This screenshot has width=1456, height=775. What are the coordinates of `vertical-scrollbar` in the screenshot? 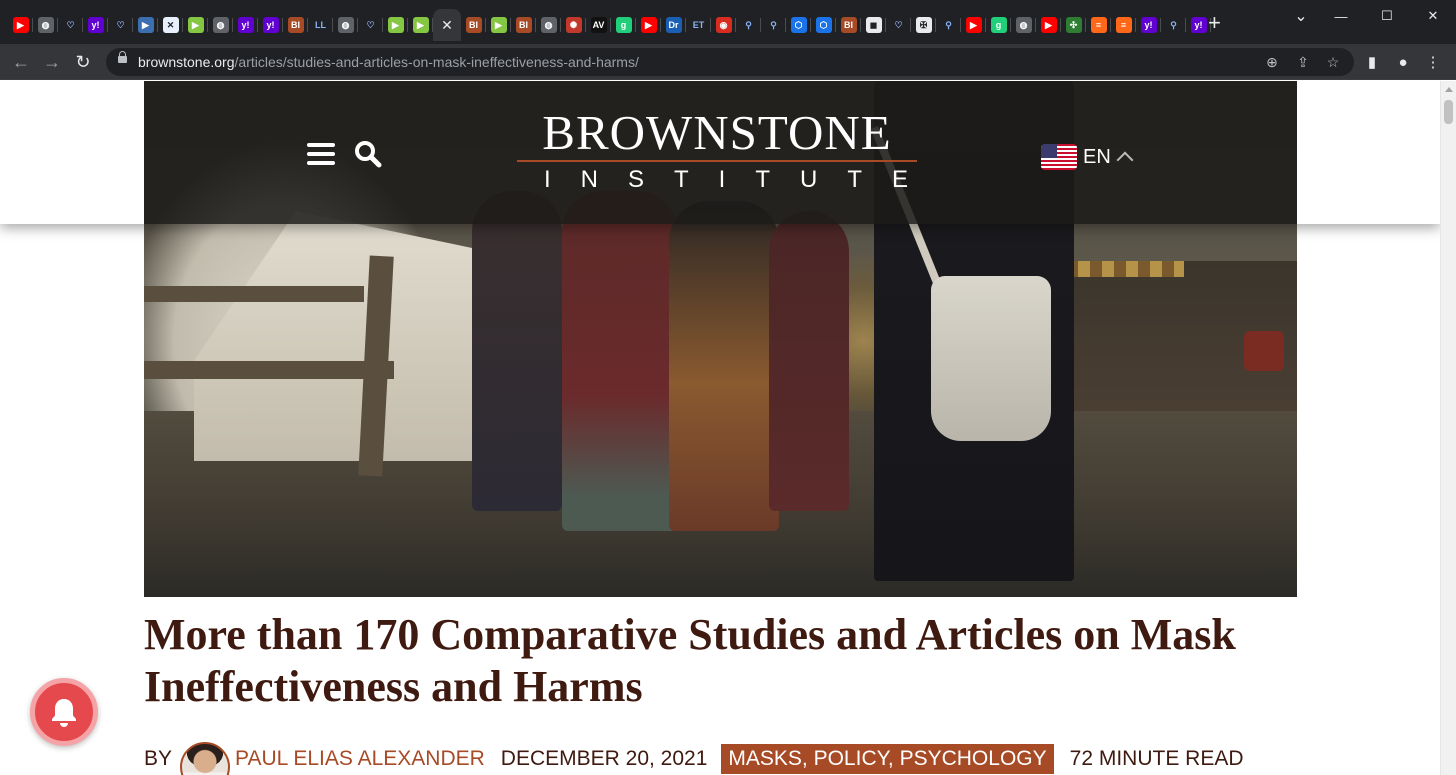 It's located at (1448, 428).